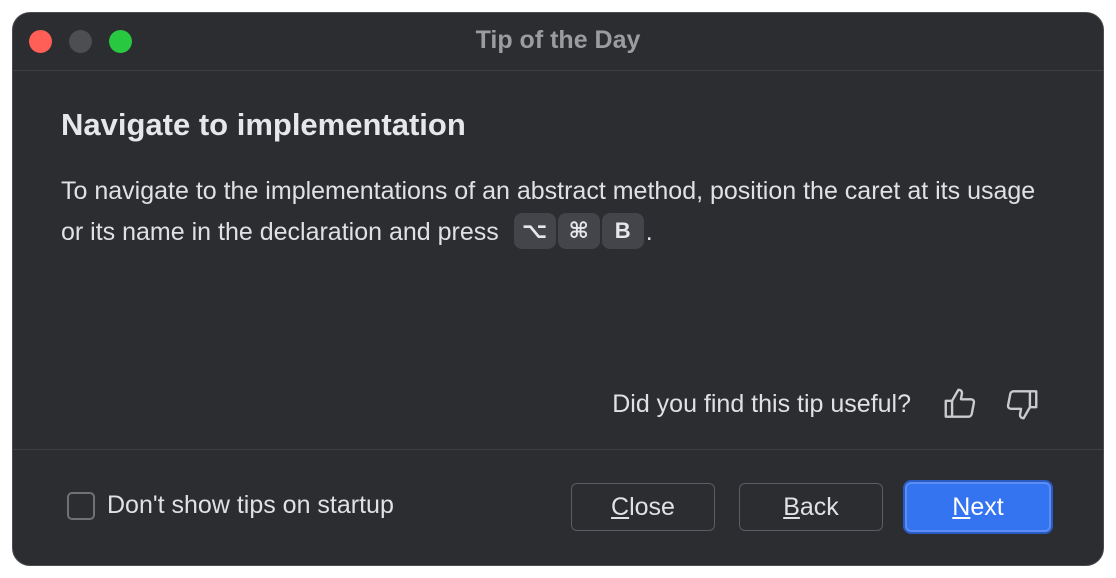 The width and height of the screenshot is (1116, 578). I want to click on back-button: Back, so click(811, 507).